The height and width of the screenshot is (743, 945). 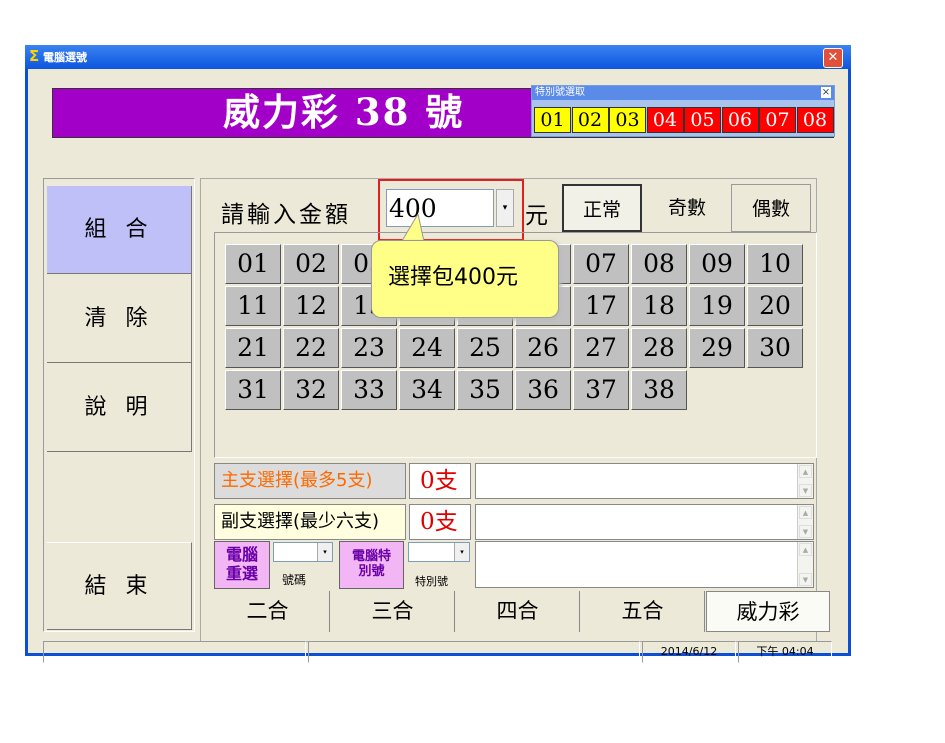 What do you see at coordinates (689, 652) in the screenshot?
I see `status-date: 2014/6/12` at bounding box center [689, 652].